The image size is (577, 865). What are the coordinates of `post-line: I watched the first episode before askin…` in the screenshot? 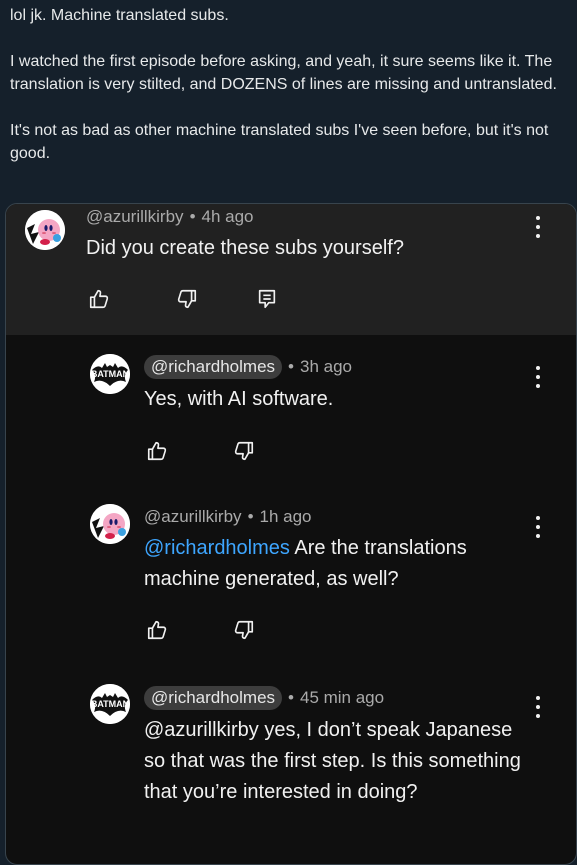 It's located at (283, 73).